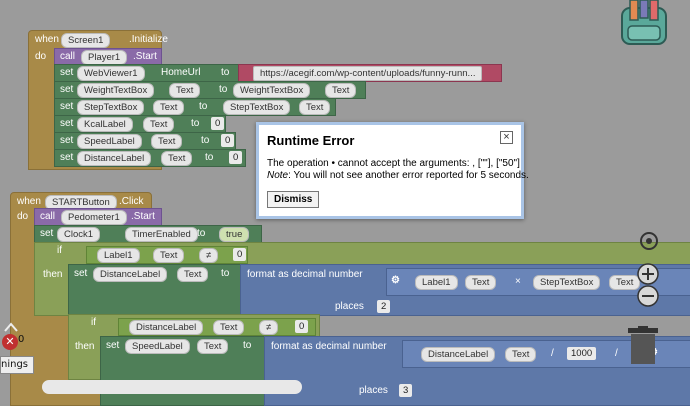  I want to click on set-distancelabel-block: set DistanceLabel Text to 0, so click(150, 158).